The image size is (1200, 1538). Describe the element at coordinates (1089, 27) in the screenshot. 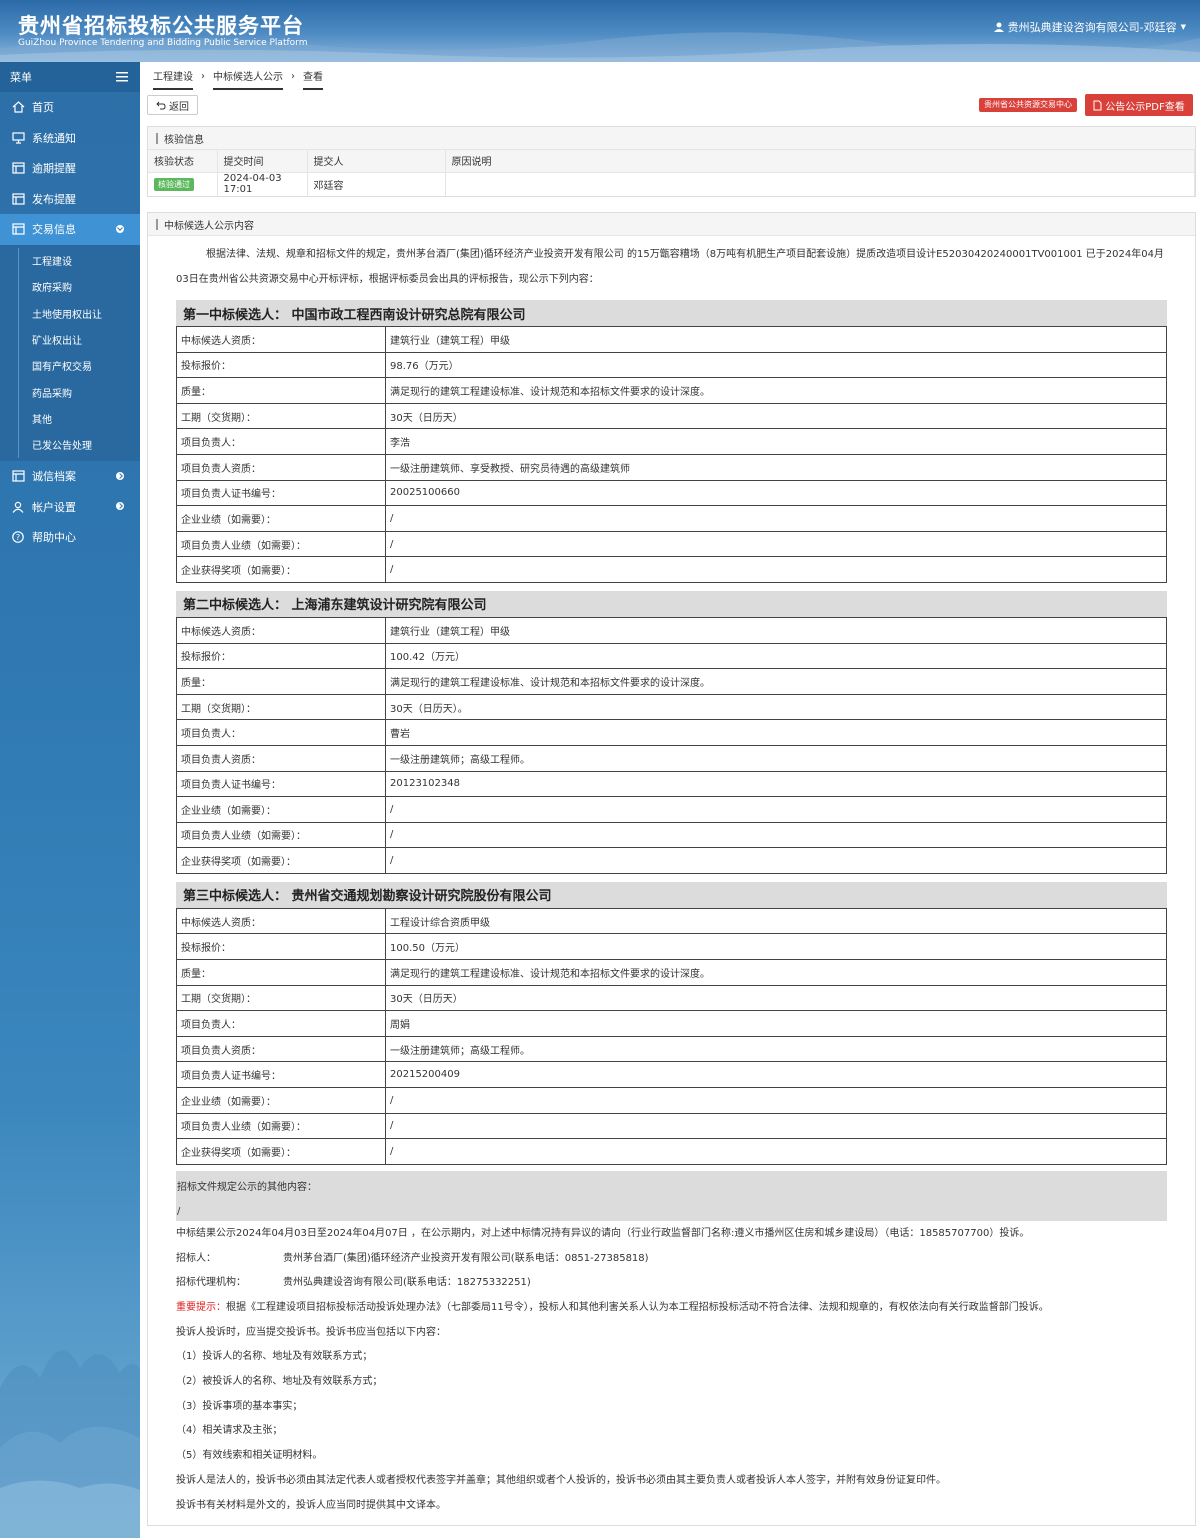

I see `user-menu: 贵州弘典建设咨询有限公司-邓廷容 ▼` at that location.